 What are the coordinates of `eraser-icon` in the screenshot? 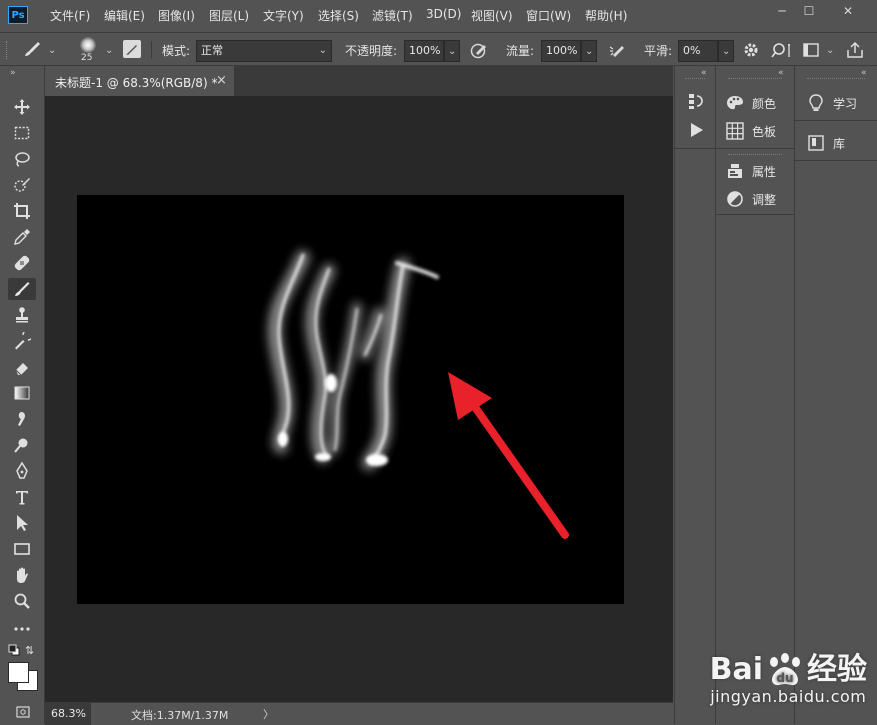 It's located at (22, 367).